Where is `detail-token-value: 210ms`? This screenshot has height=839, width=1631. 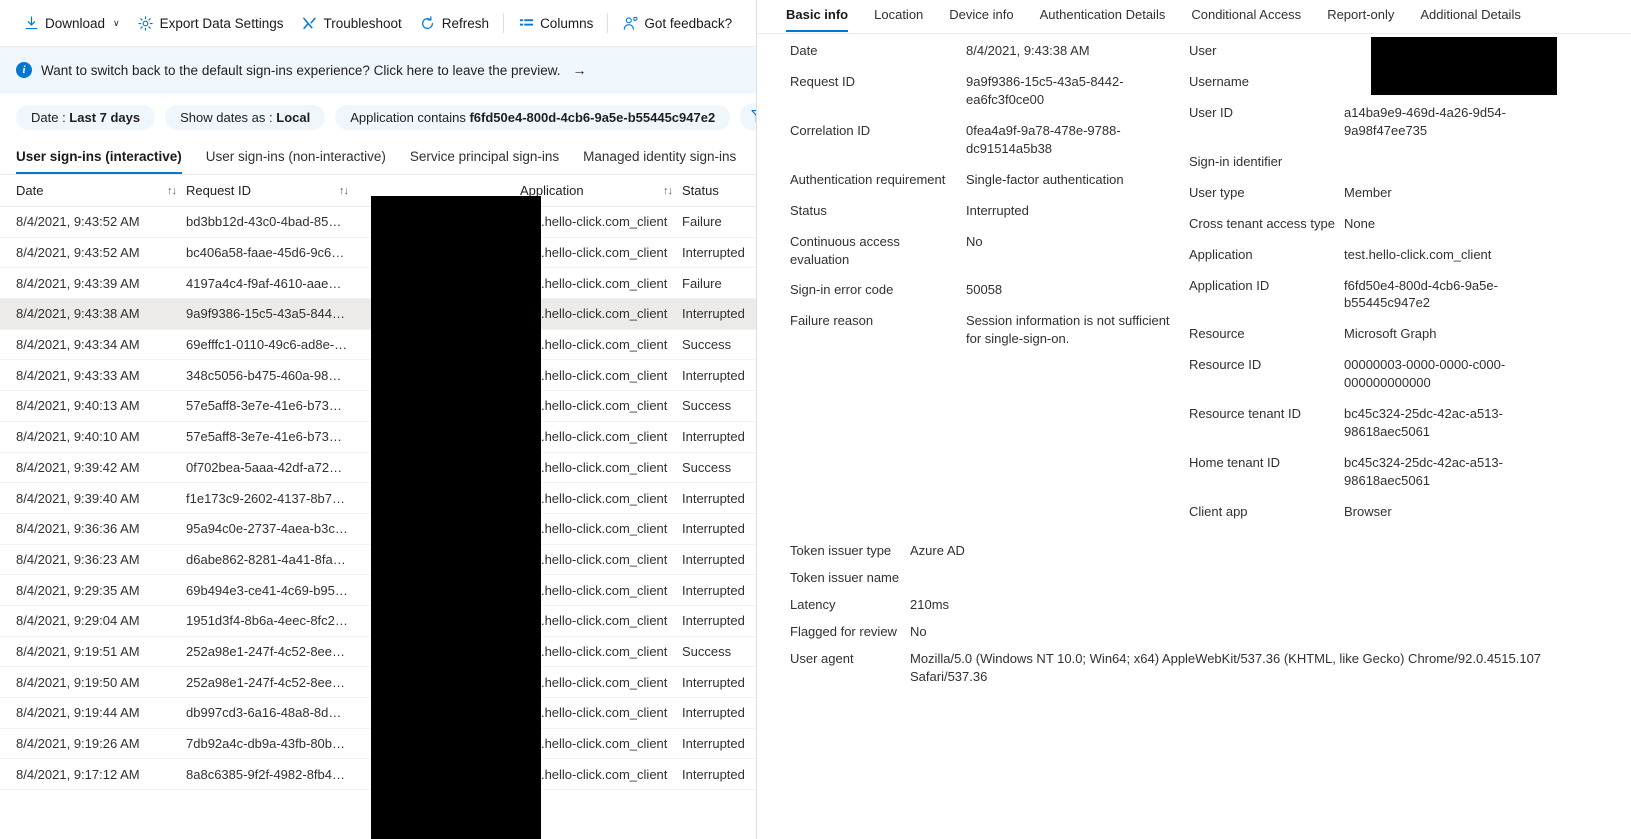
detail-token-value: 210ms is located at coordinates (930, 604).